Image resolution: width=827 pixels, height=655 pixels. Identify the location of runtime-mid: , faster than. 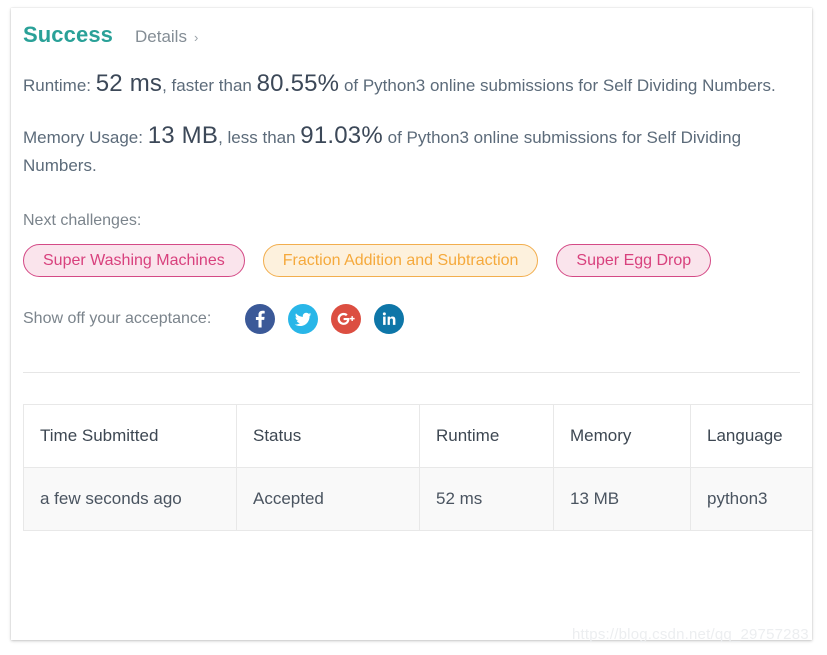
(209, 85).